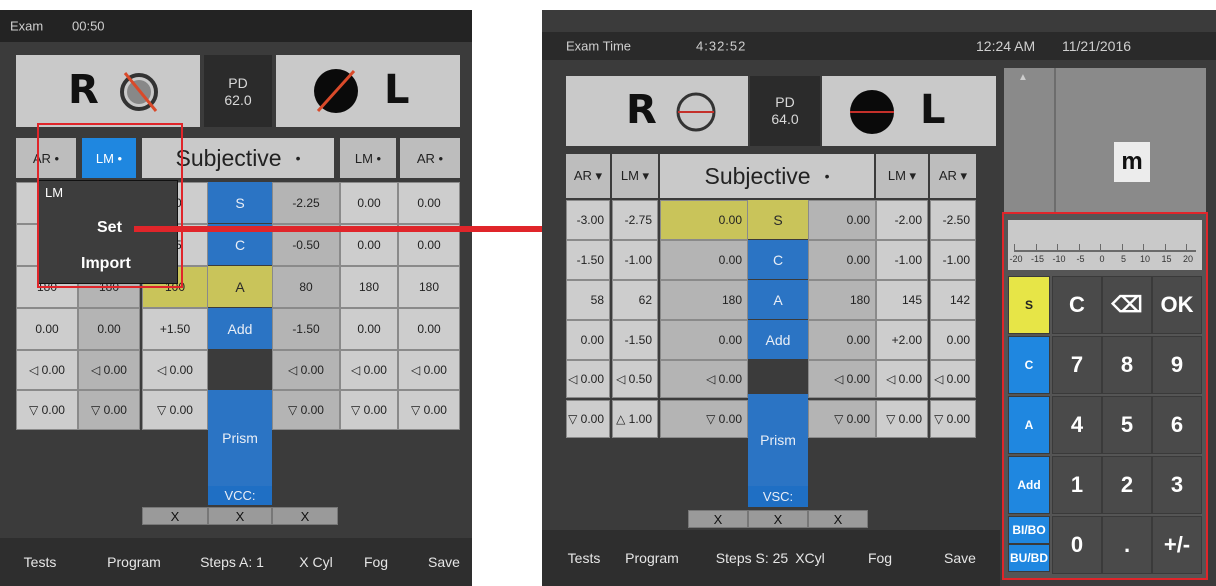 Image resolution: width=1216 pixels, height=586 pixels. What do you see at coordinates (368, 158) in the screenshot?
I see `lm-left-dropdown: LM •` at bounding box center [368, 158].